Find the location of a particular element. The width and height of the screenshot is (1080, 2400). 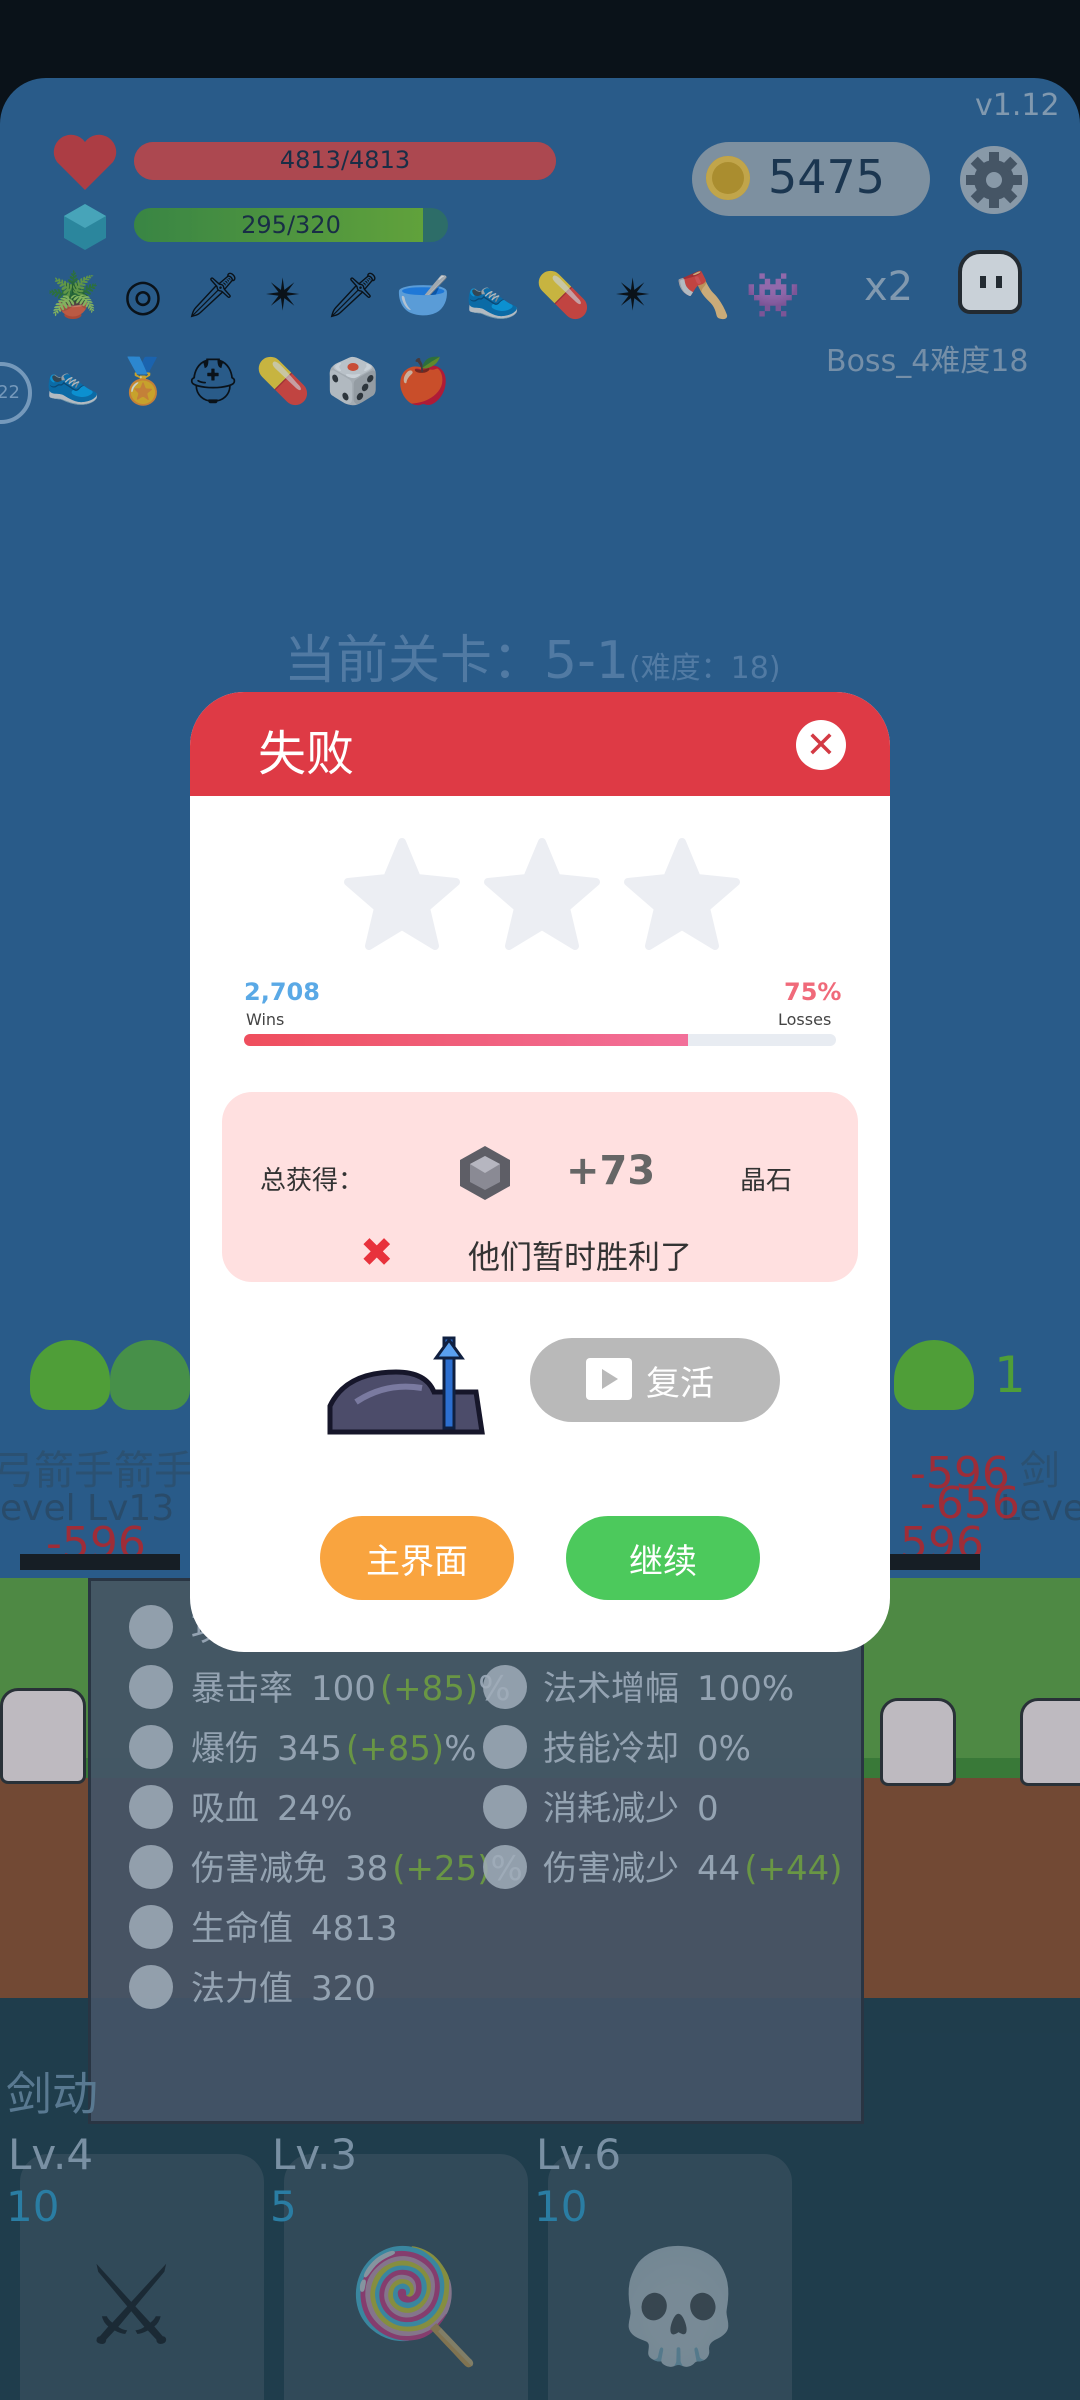

continue-button: 继续 is located at coordinates (663, 1558).